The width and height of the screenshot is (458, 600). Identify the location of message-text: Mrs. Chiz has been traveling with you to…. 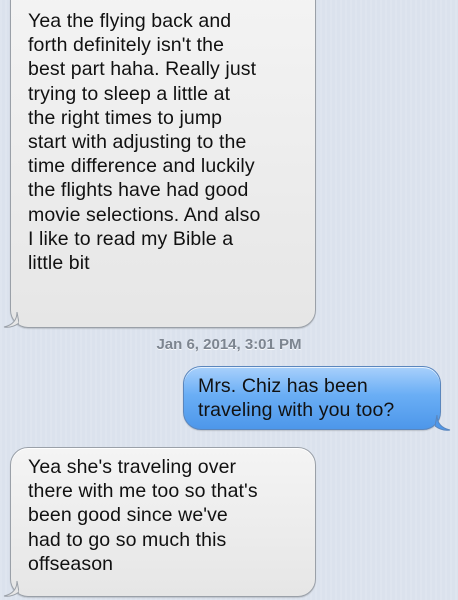
(296, 398).